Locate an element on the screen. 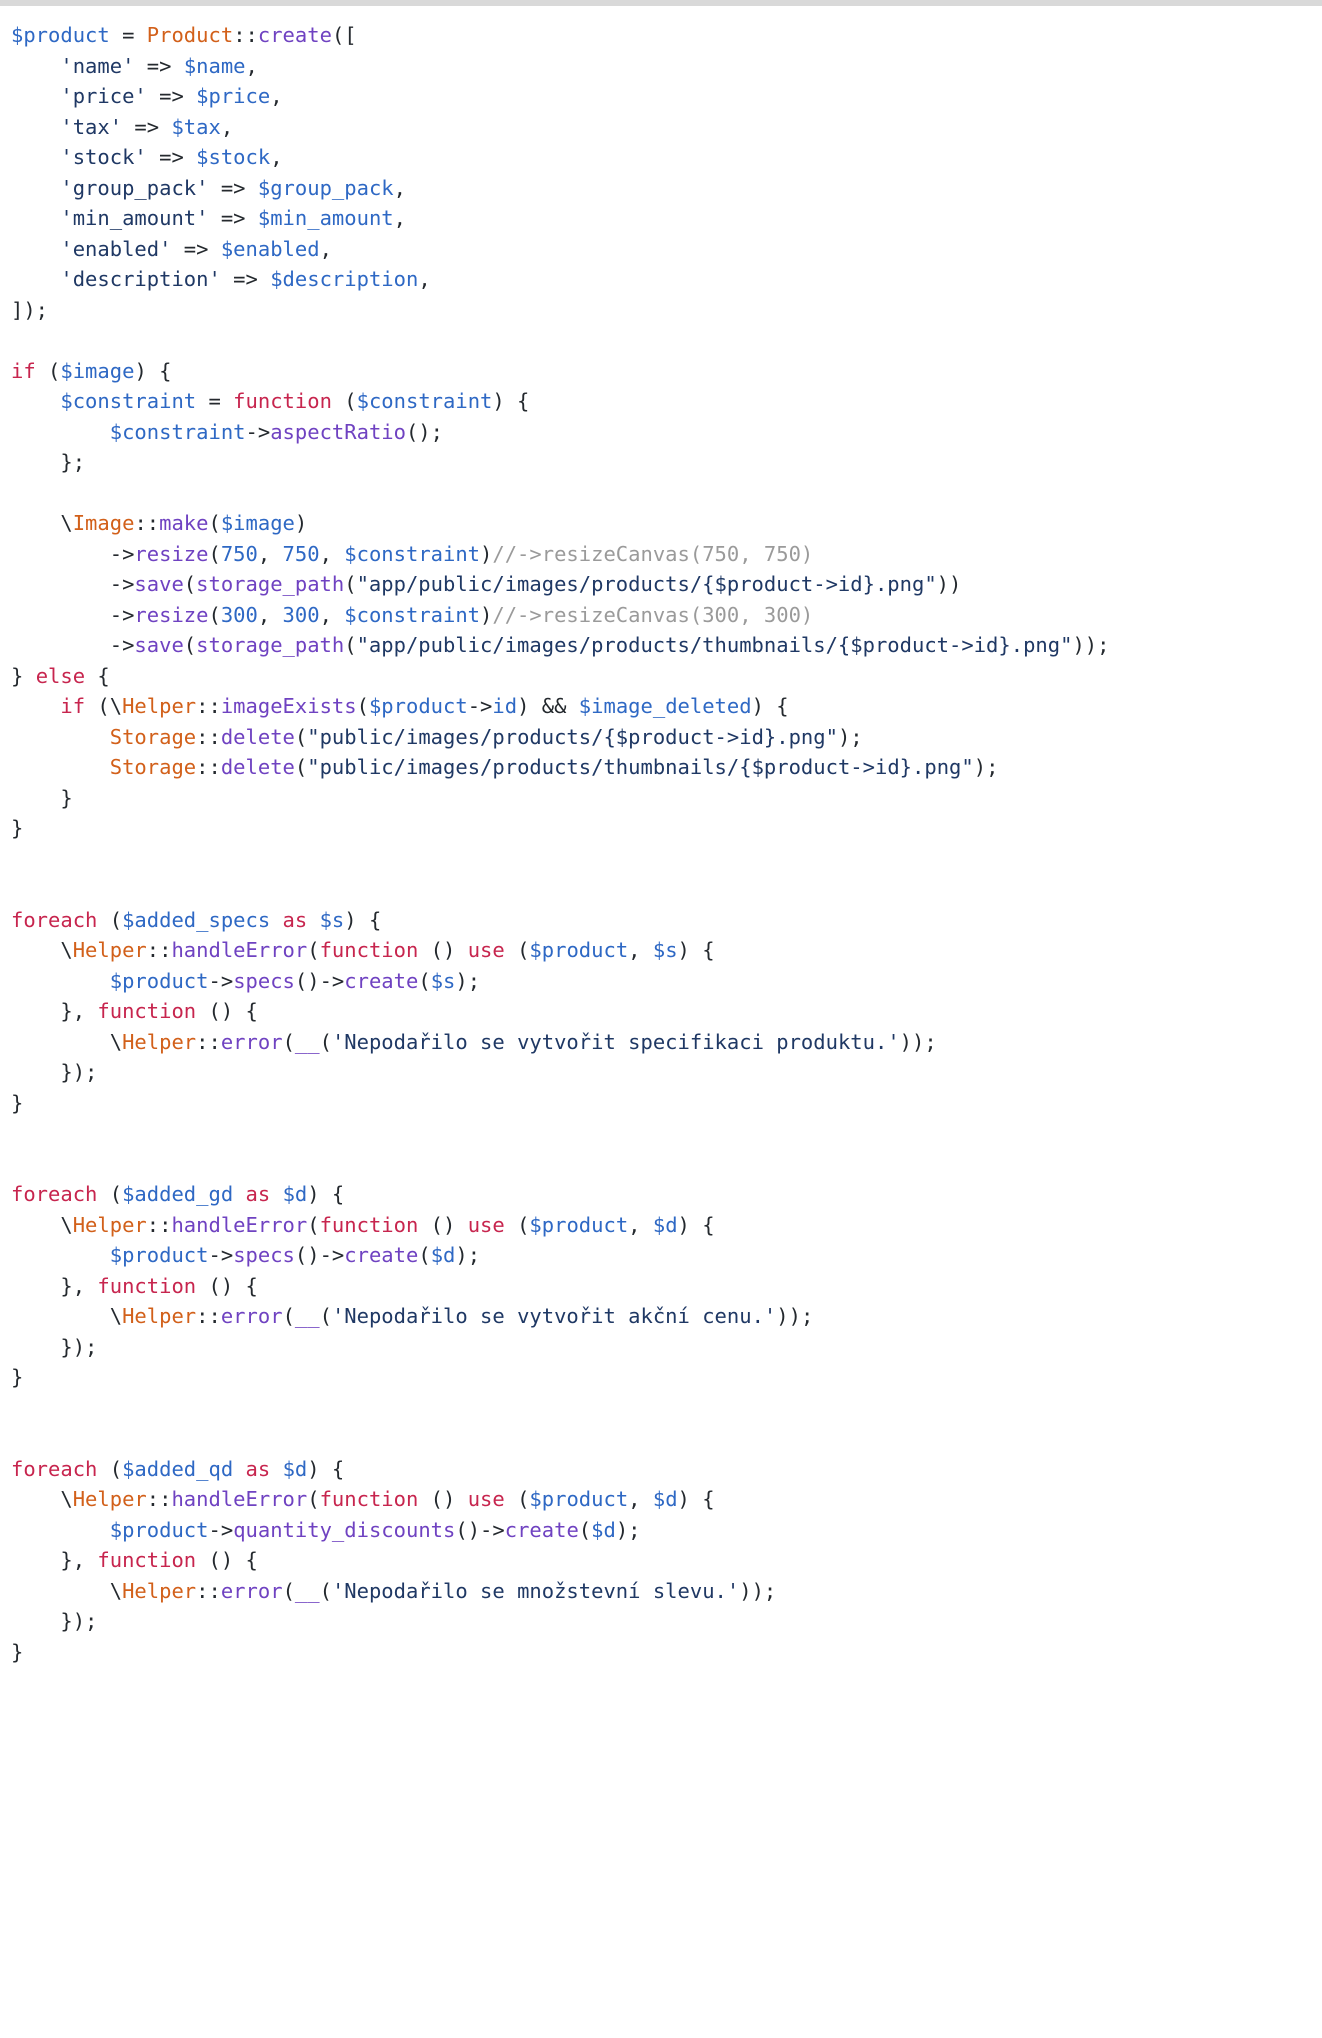 The image size is (1322, 2038). code-token-str: 'price' is located at coordinates (103, 96).